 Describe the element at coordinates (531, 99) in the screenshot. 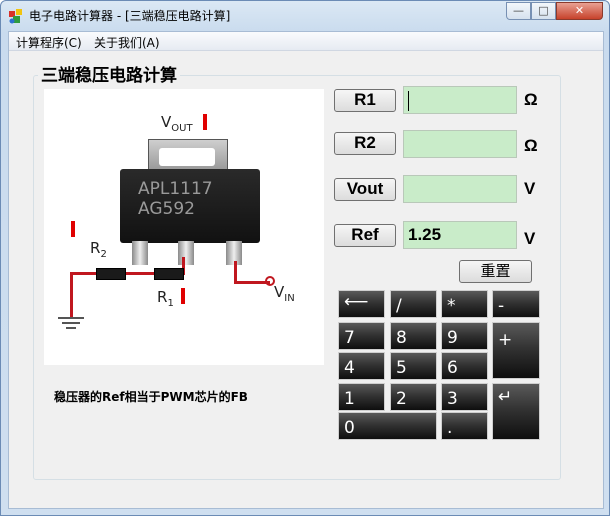

I see `r1-unit: Ω` at that location.